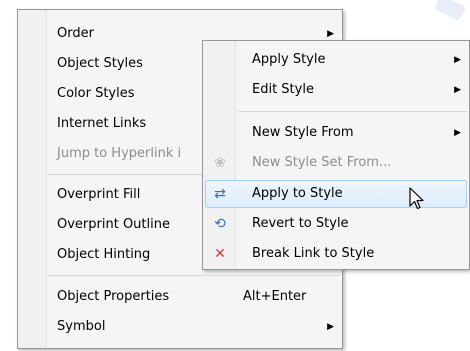 The image size is (470, 351). What do you see at coordinates (300, 223) in the screenshot?
I see `menu-item-label: Revert to Style` at bounding box center [300, 223].